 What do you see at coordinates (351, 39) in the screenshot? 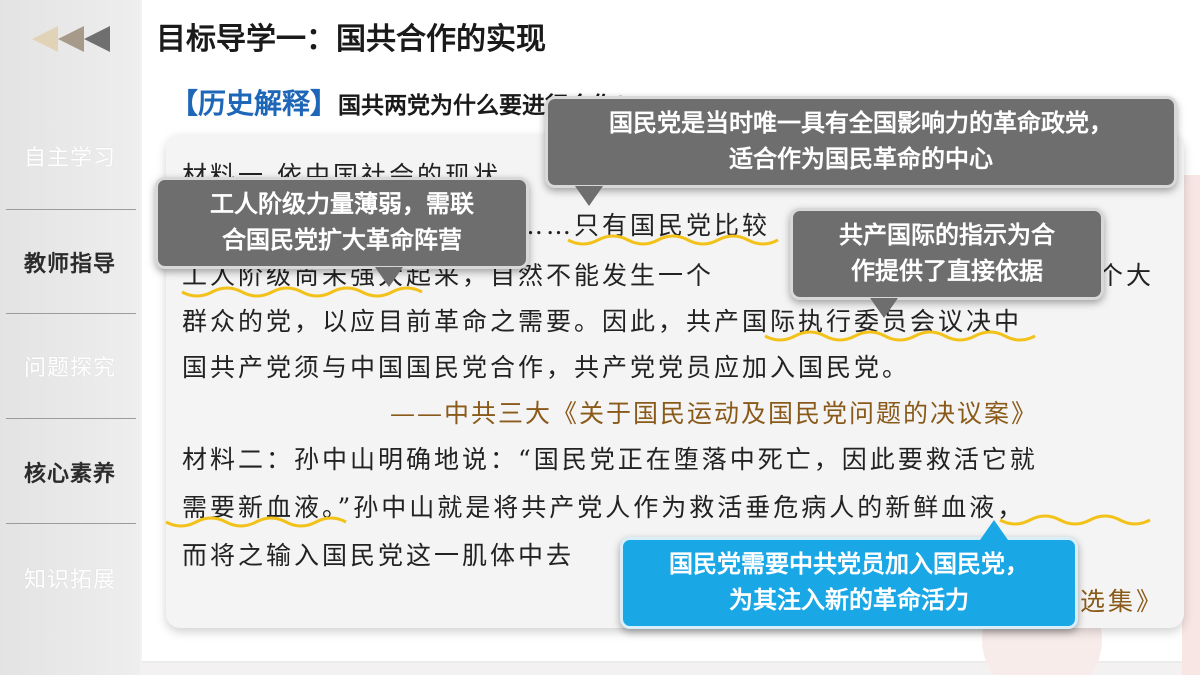
I see `page-title: 目标导学一：国共合作的实现` at bounding box center [351, 39].